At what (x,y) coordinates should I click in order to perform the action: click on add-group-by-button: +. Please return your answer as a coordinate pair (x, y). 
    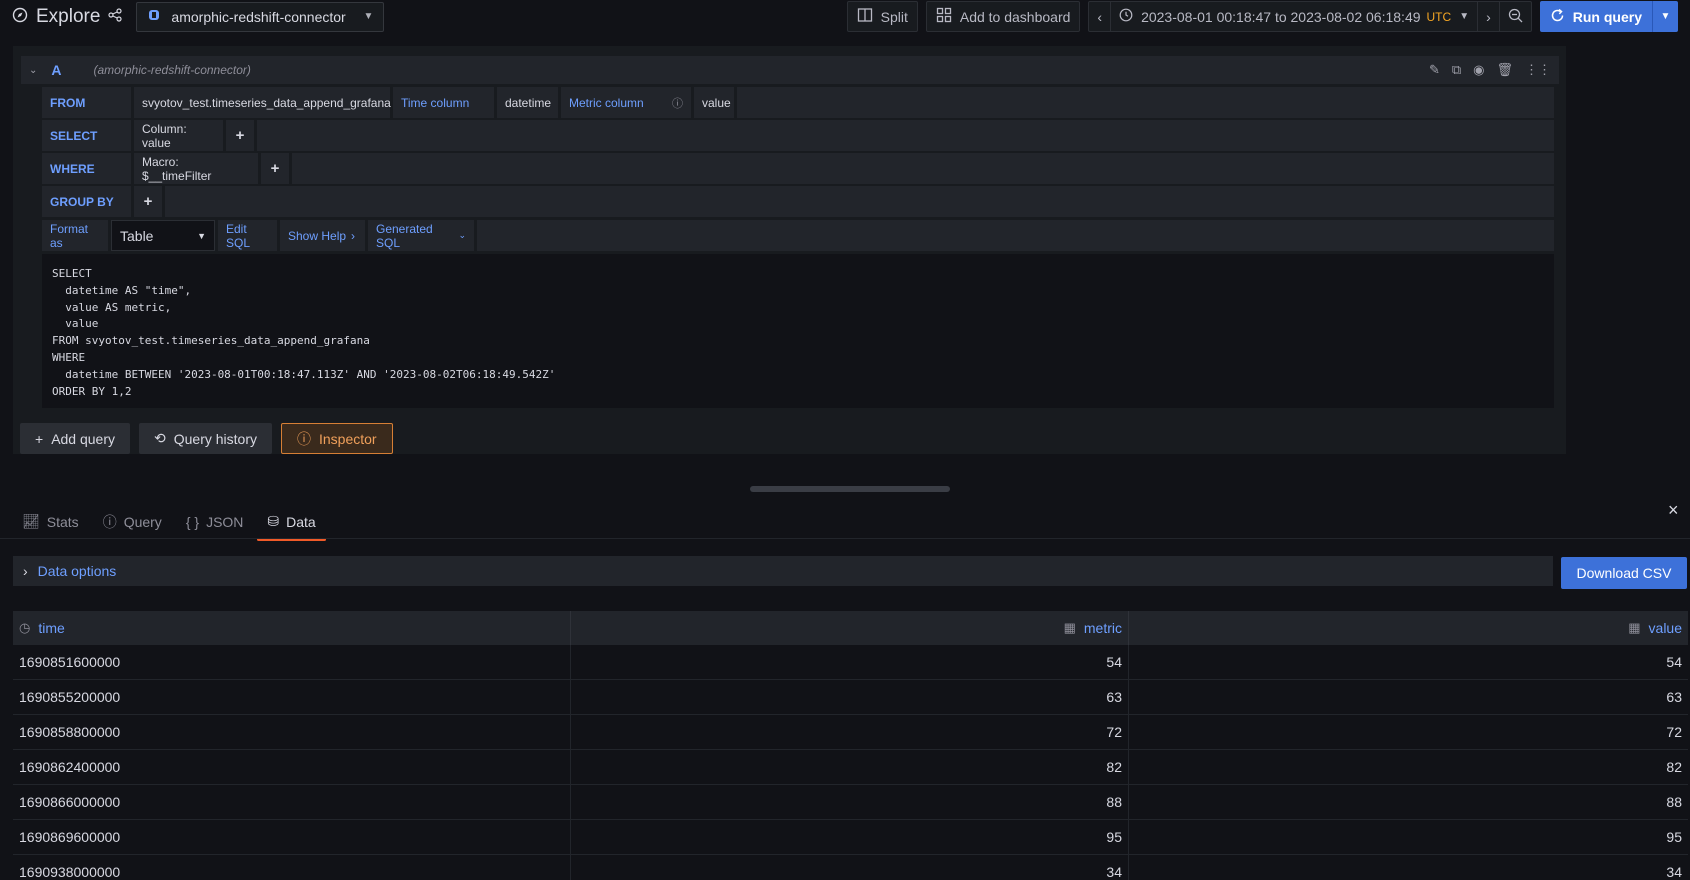
    Looking at the image, I should click on (148, 201).